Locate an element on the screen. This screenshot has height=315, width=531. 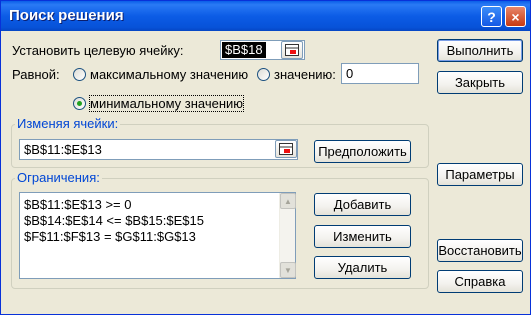
equal-to-label: Равной: is located at coordinates (36, 74).